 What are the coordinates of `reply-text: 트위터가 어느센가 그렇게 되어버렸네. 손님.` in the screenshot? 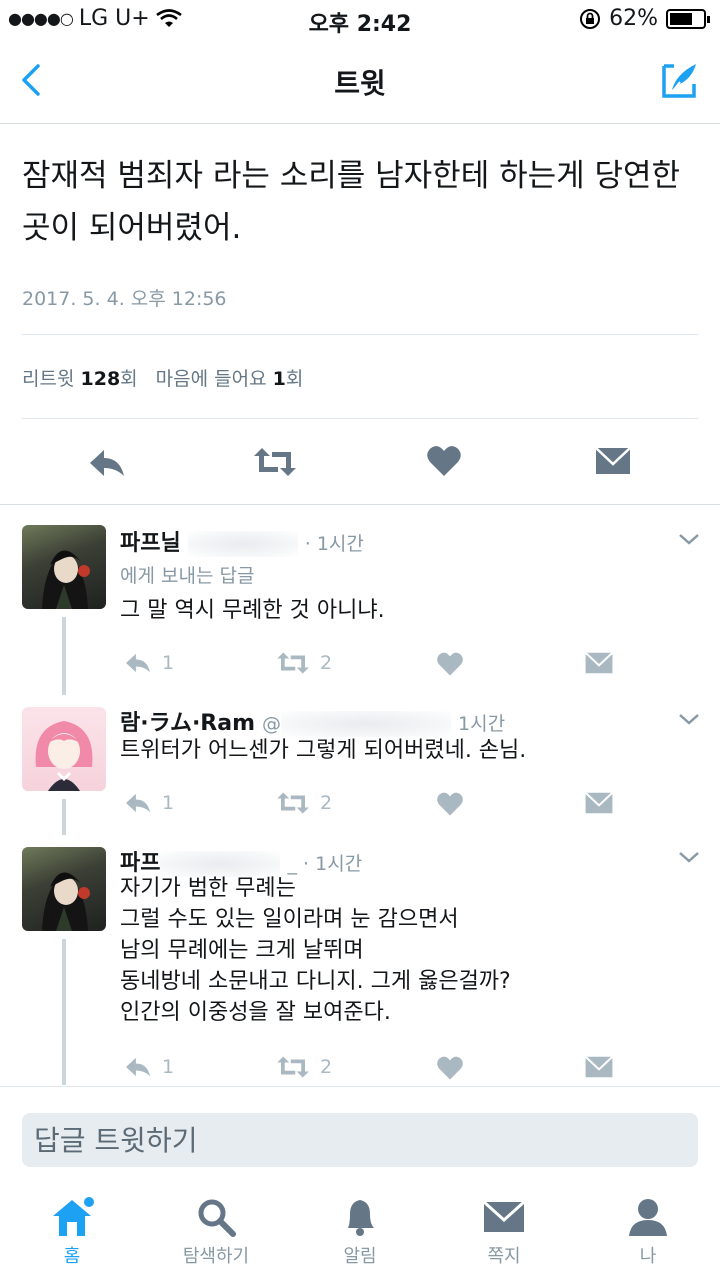 It's located at (323, 750).